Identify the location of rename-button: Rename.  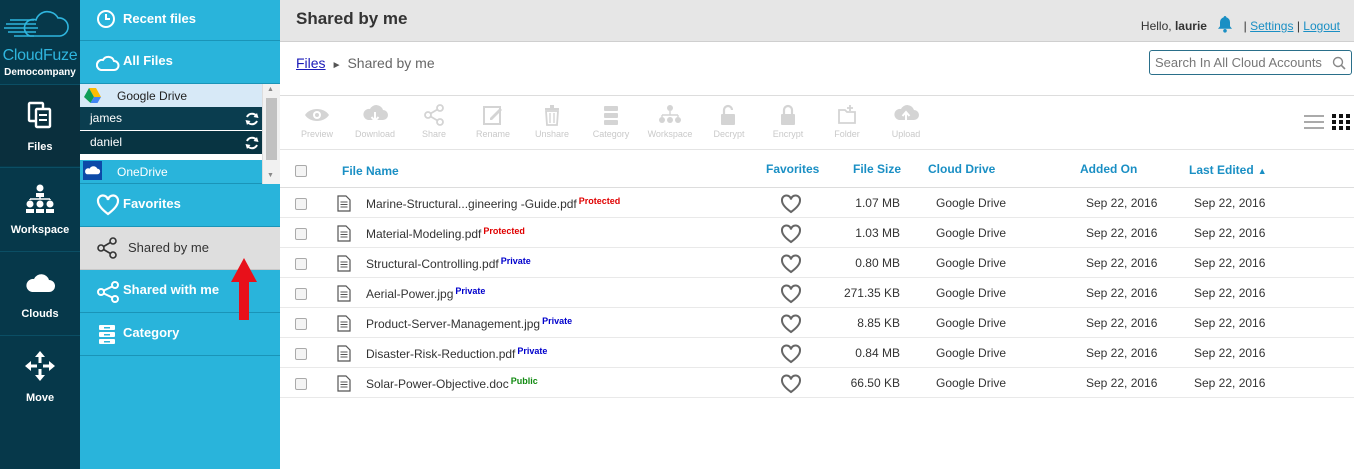
(493, 121).